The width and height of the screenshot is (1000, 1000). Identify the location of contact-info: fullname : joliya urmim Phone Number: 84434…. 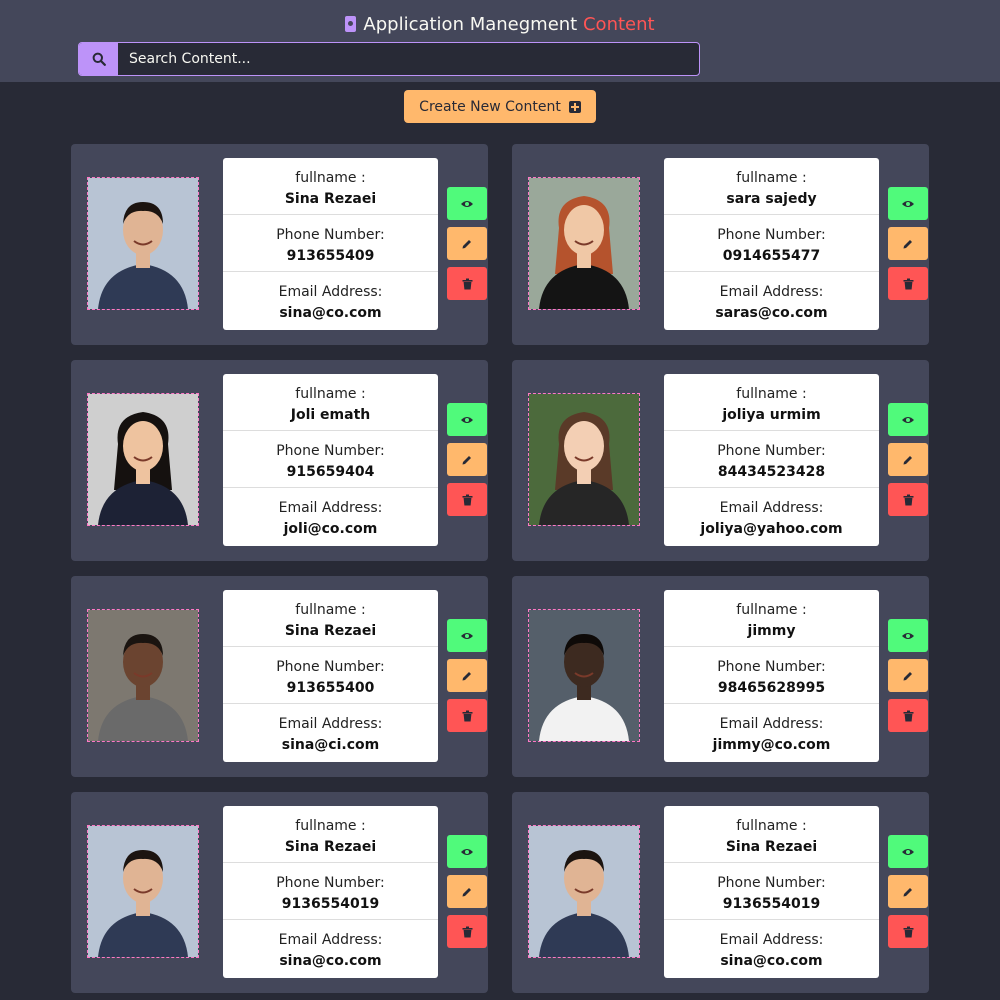
(771, 460).